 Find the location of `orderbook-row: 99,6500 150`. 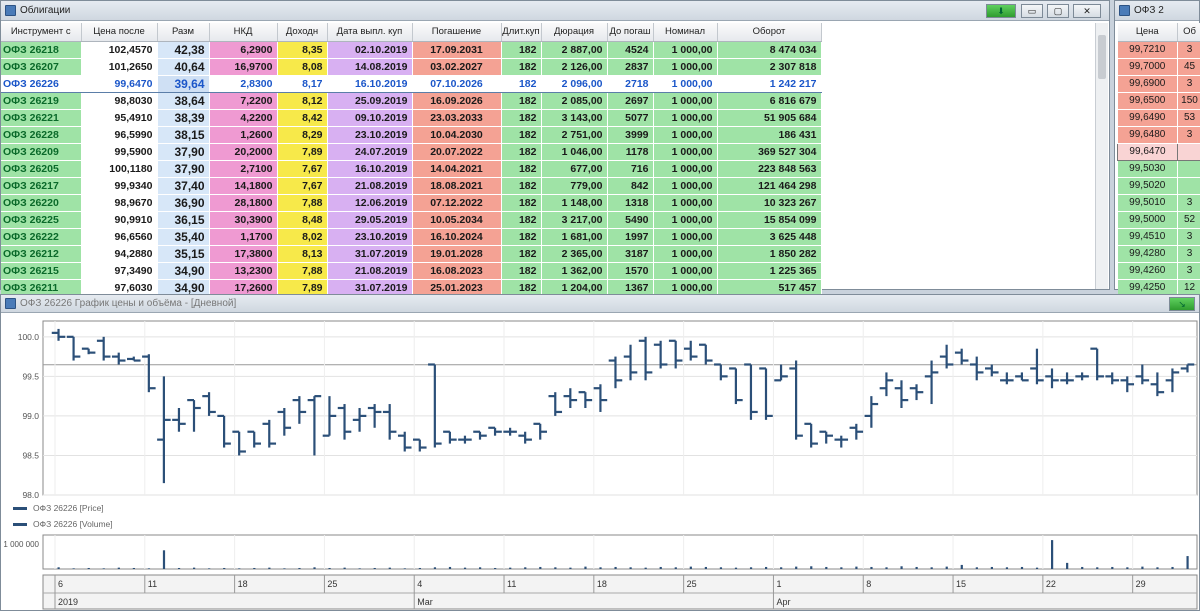

orderbook-row: 99,6500 150 is located at coordinates (1158, 101).